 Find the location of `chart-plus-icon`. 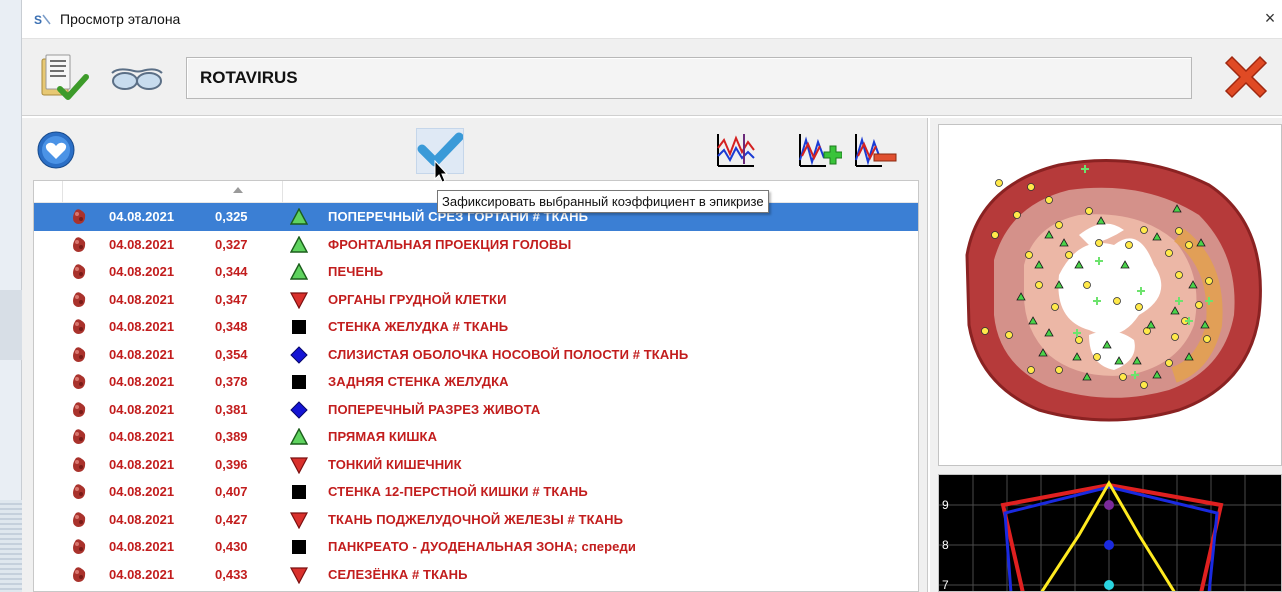

chart-plus-icon is located at coordinates (821, 150).